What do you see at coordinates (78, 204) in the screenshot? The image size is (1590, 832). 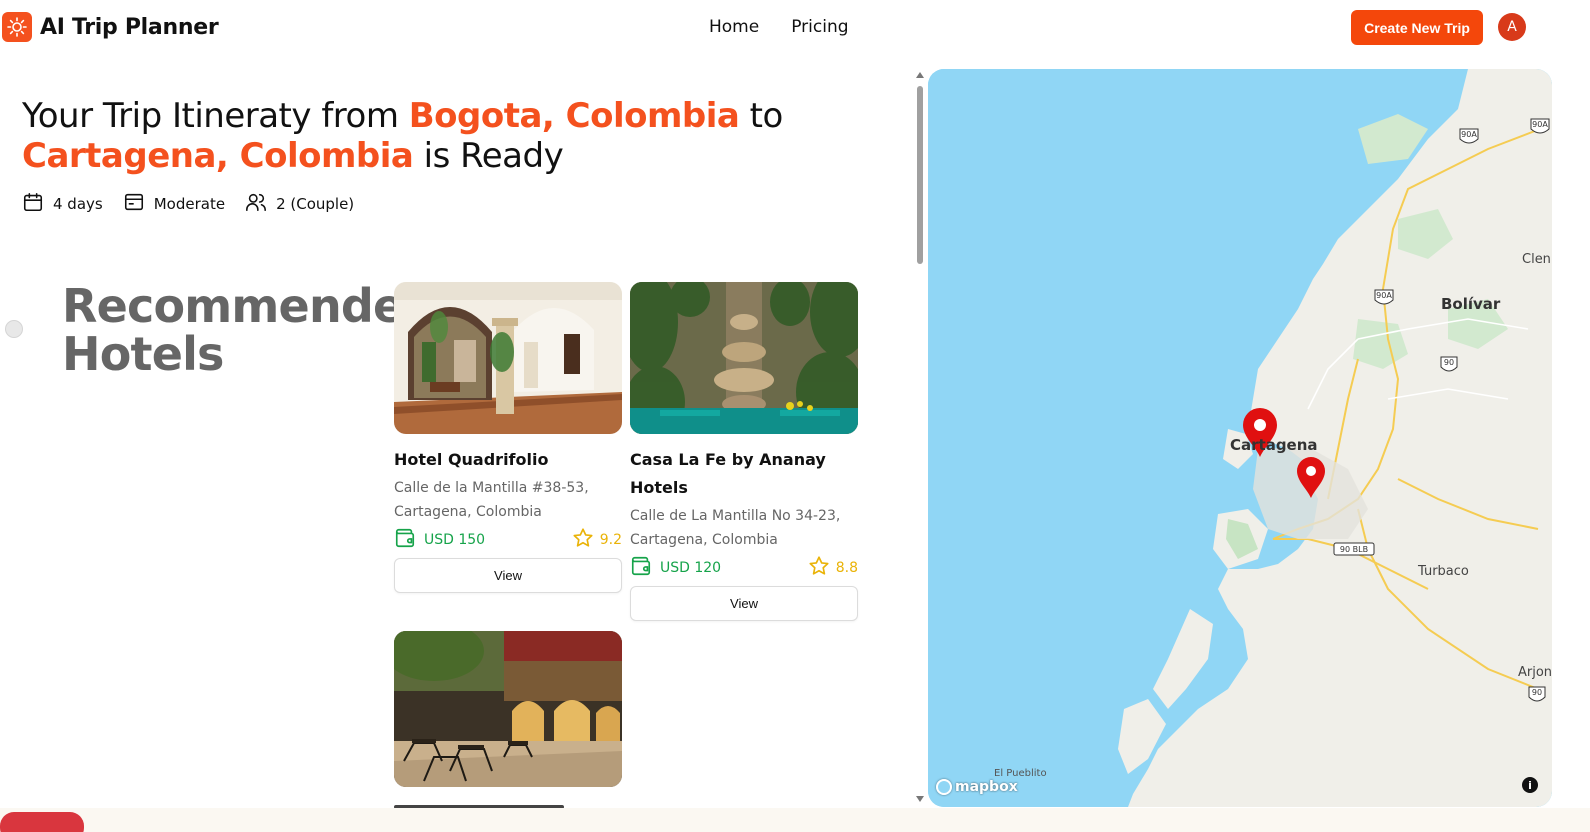 I see `duration-label: 4 days` at bounding box center [78, 204].